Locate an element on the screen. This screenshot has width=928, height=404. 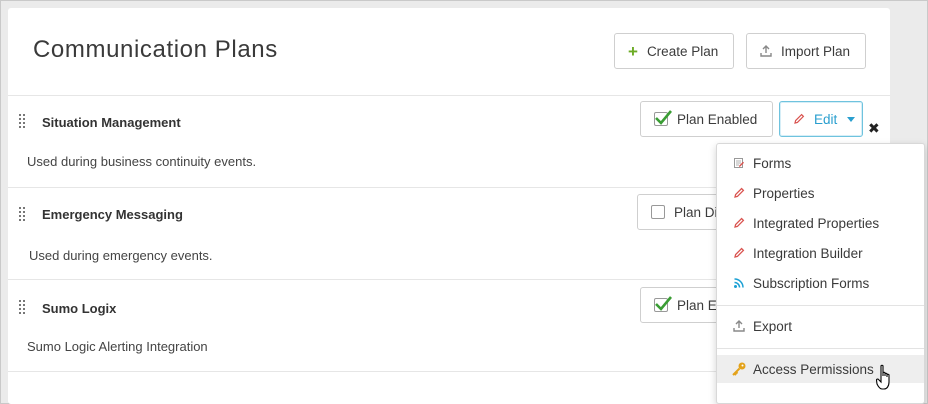
plan-description: Used during business continuity events. is located at coordinates (142, 161).